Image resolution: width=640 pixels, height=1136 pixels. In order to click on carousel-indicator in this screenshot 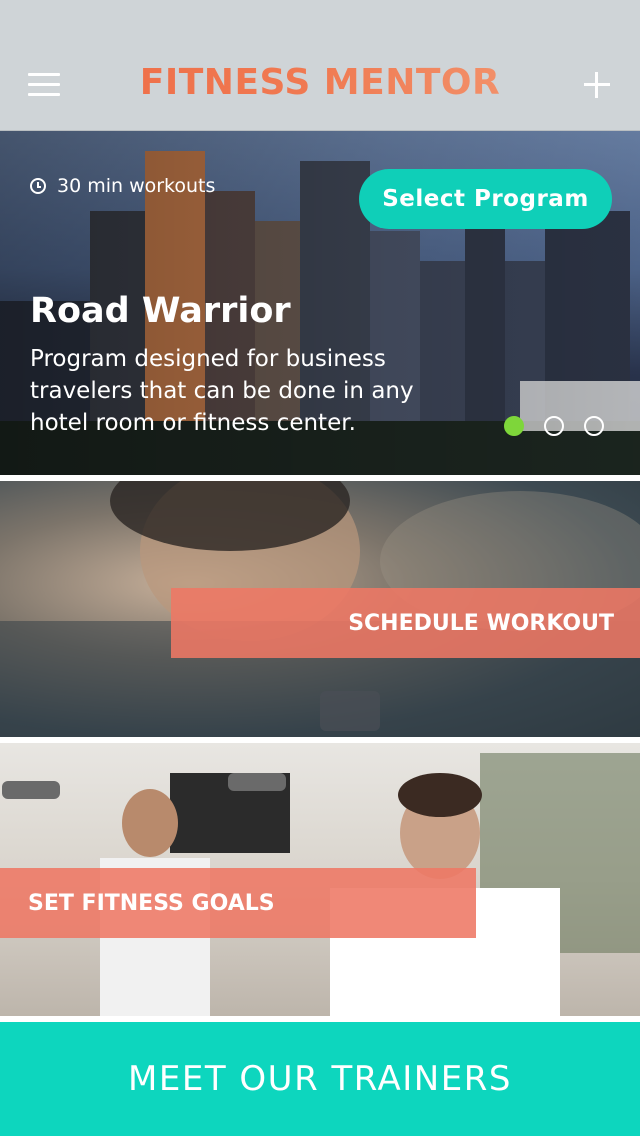, I will do `click(554, 426)`.